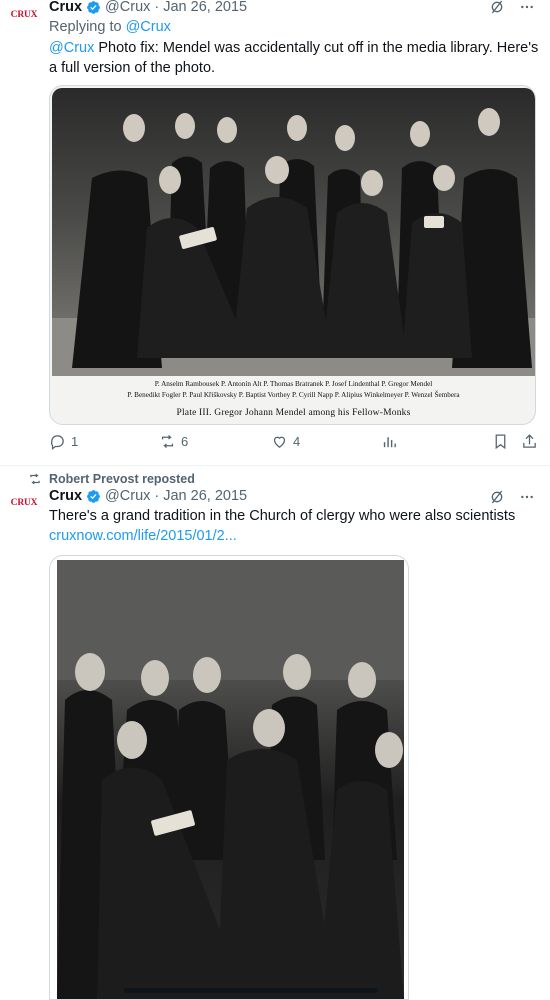  Describe the element at coordinates (122, 479) in the screenshot. I see `repost-label: Robert Prevost reposted` at that location.